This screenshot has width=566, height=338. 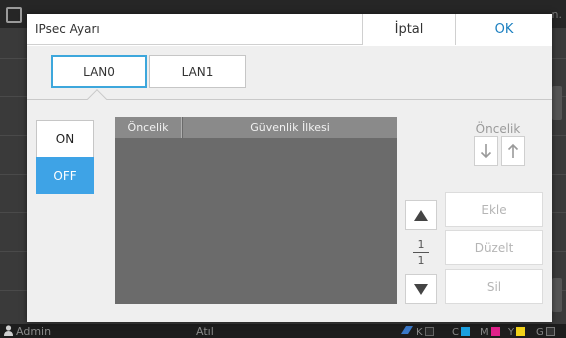 I want to click on lan-tab-bar: LAN0 LAN1, so click(x=289, y=73).